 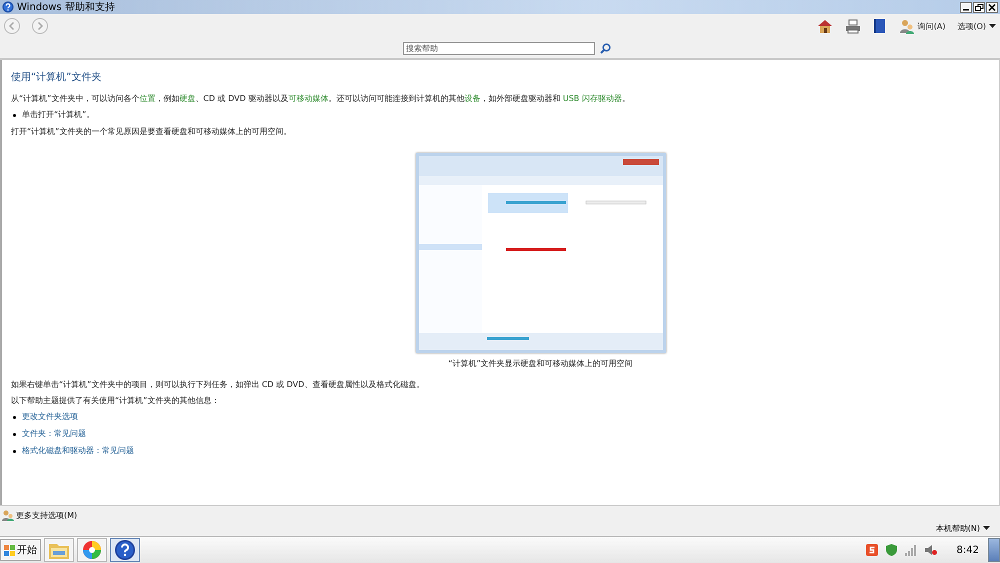 I want to click on printer-icon, so click(x=852, y=26).